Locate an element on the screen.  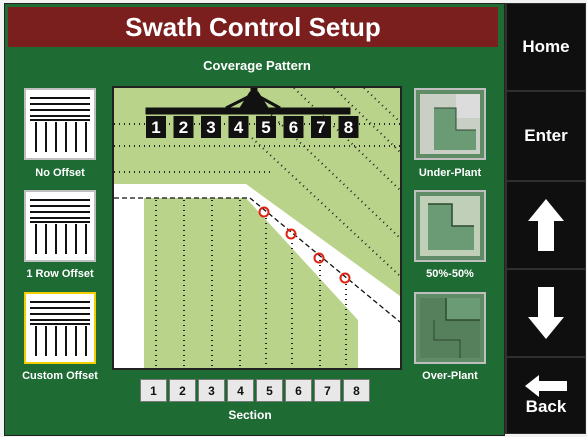
over-plant-label: Over-Plant is located at coordinates (450, 376).